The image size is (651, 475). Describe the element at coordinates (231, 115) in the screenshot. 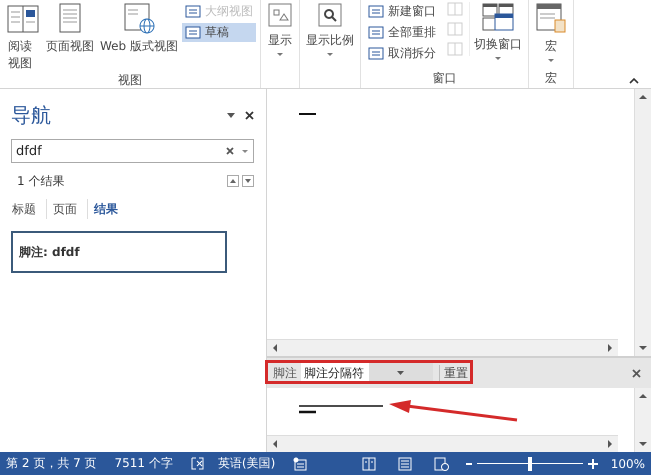

I see `pane-menu-icon` at that location.